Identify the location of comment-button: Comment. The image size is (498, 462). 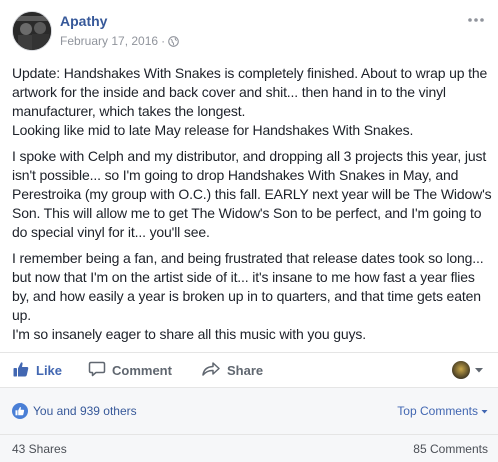
(130, 370).